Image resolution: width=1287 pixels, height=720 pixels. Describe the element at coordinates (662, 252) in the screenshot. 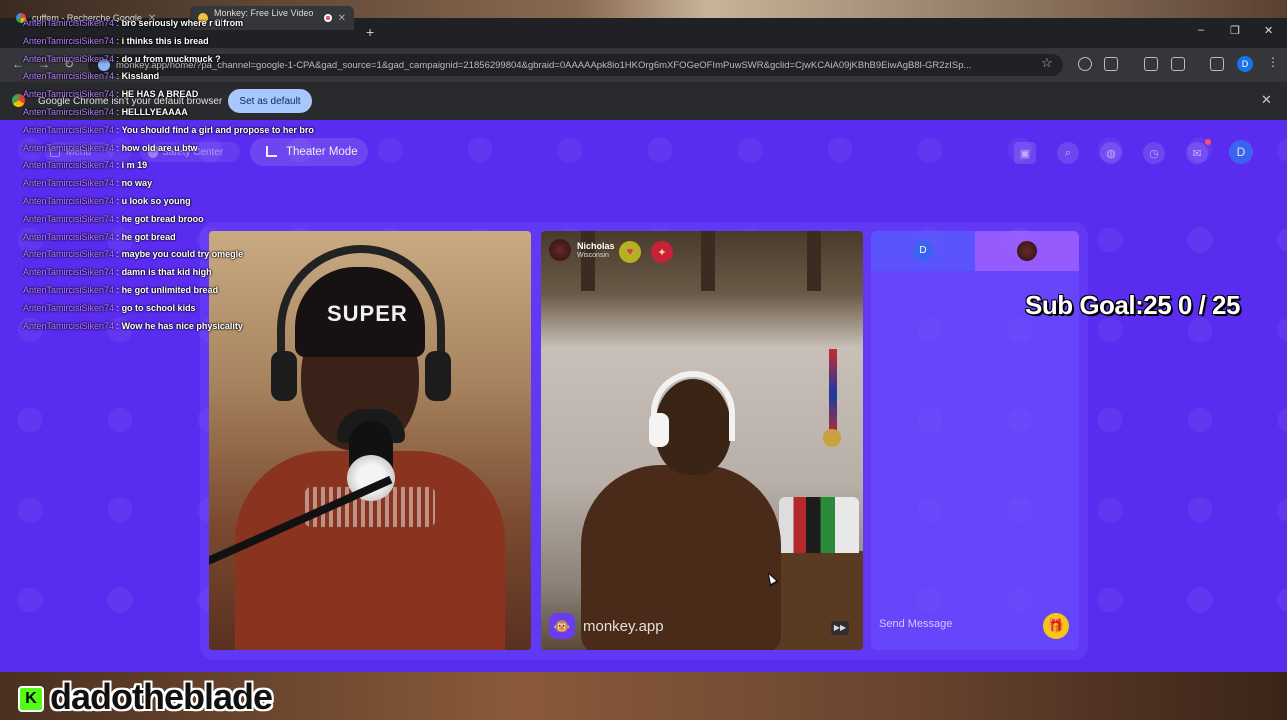

I see `gift-badge-icon: ✦` at that location.